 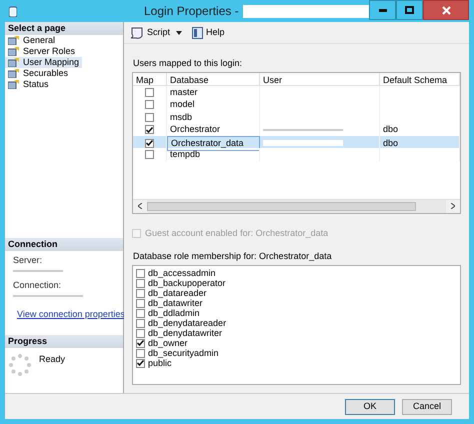 I want to click on table-cell: msdb, so click(x=213, y=117).